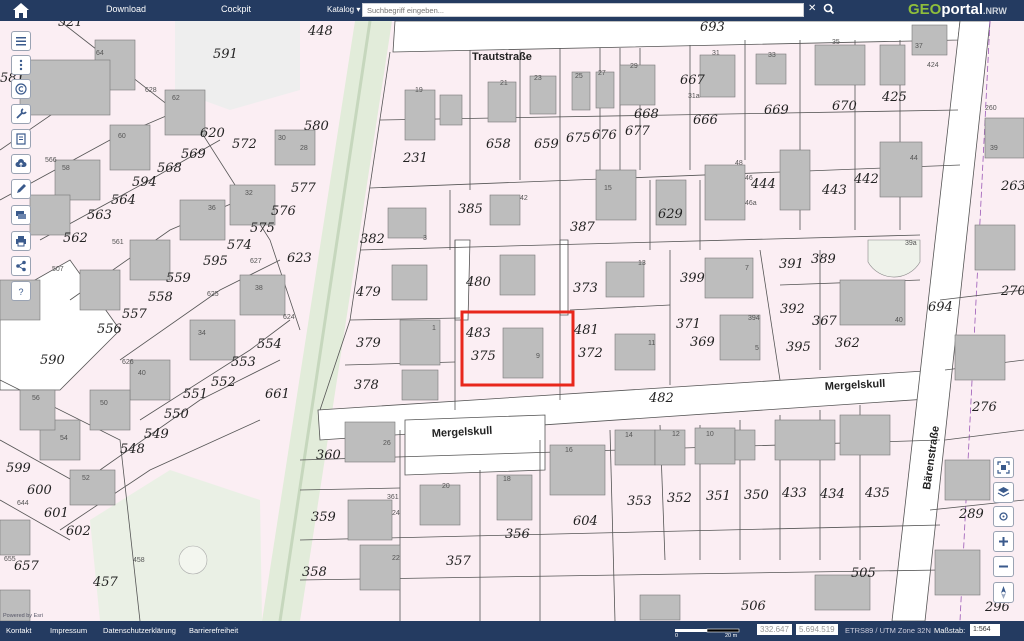 The image size is (1024, 641). I want to click on house-number: 62, so click(176, 98).